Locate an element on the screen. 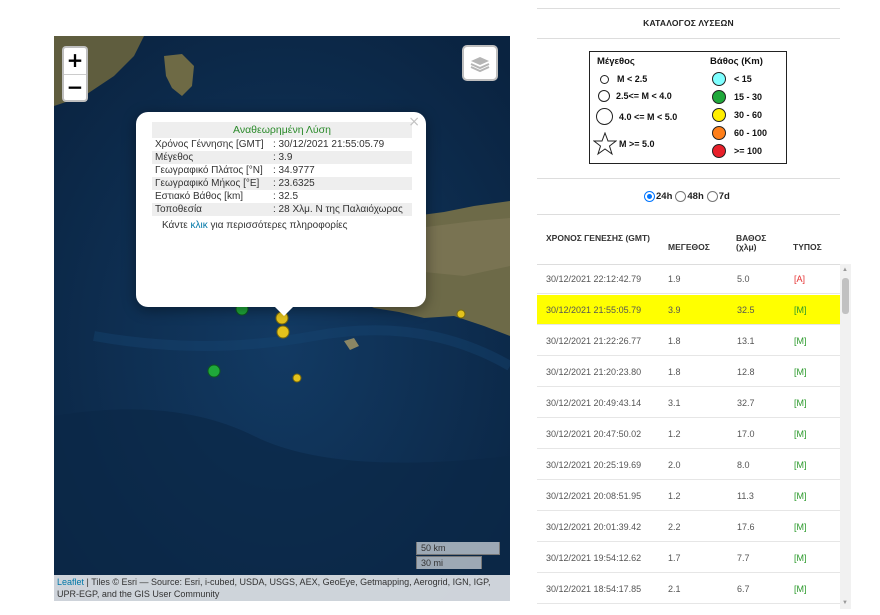 The image size is (880, 615). cell-magnitude: 3.1 is located at coordinates (674, 403).